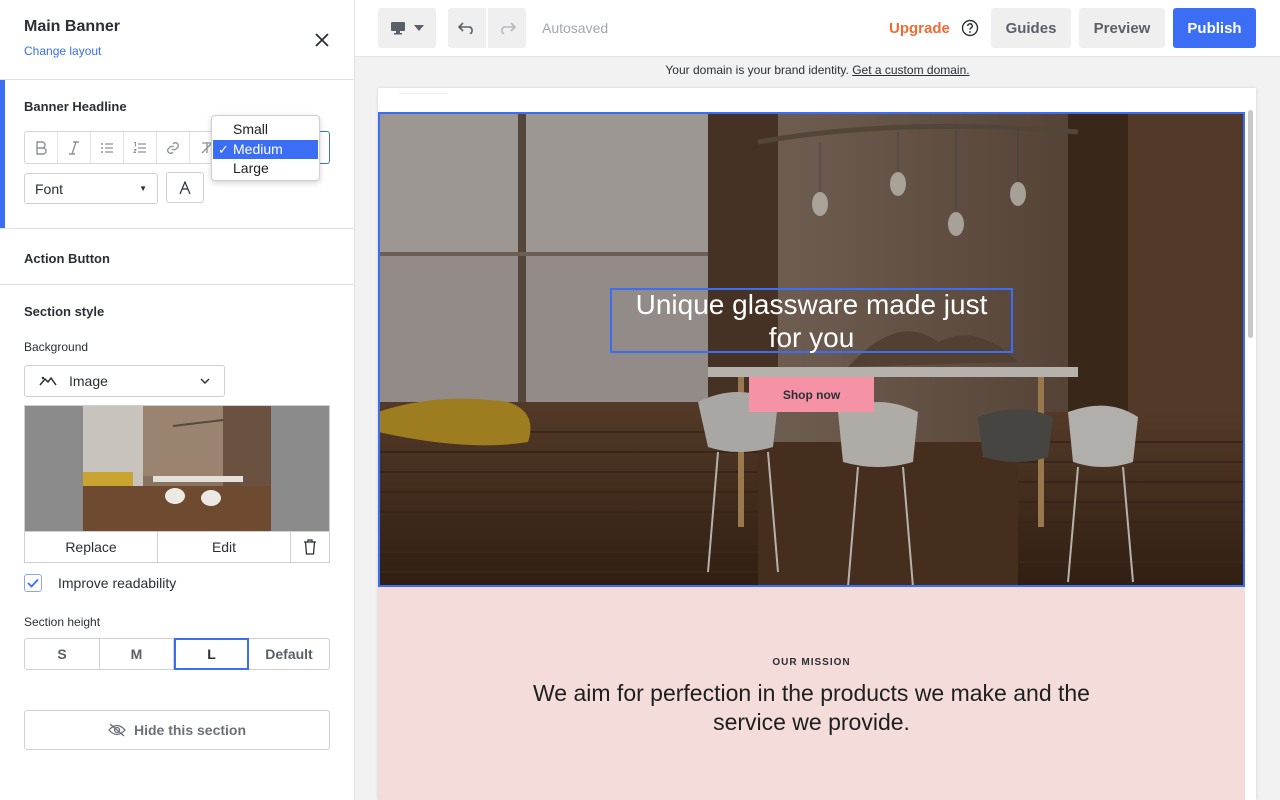  I want to click on size-option-small: Small, so click(265, 130).